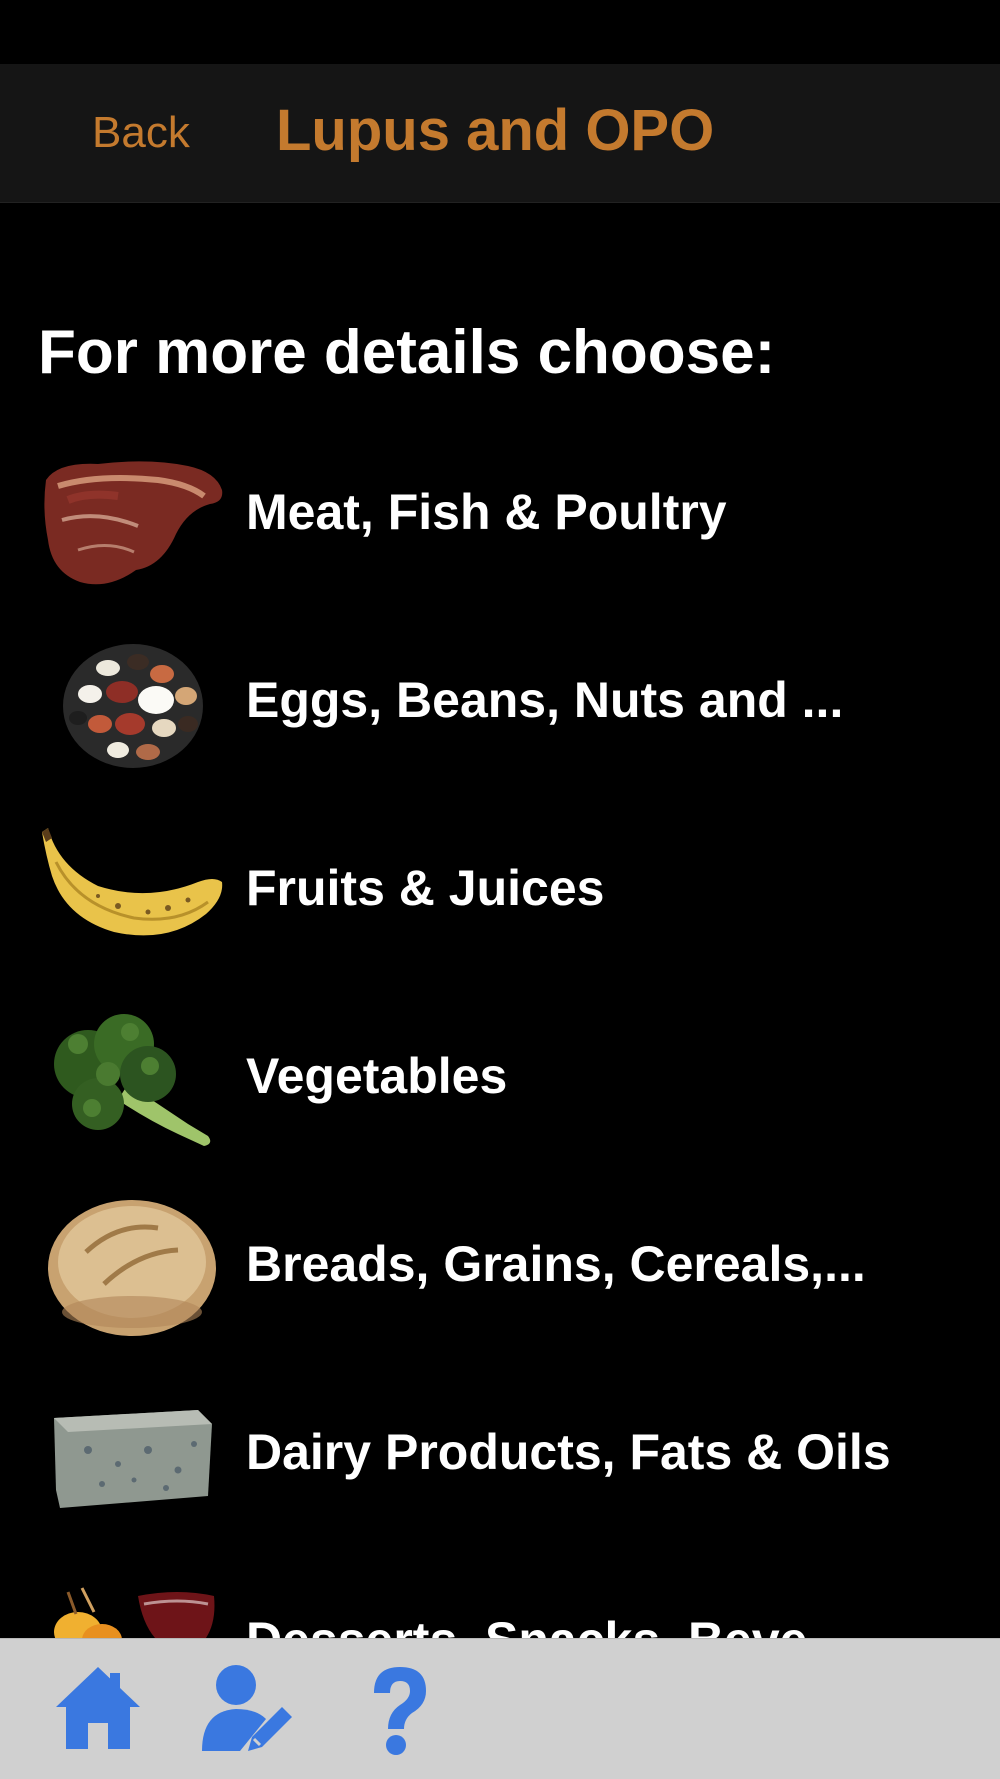 The width and height of the screenshot is (1000, 1779). Describe the element at coordinates (133, 1079) in the screenshot. I see `broccoli-icon` at that location.